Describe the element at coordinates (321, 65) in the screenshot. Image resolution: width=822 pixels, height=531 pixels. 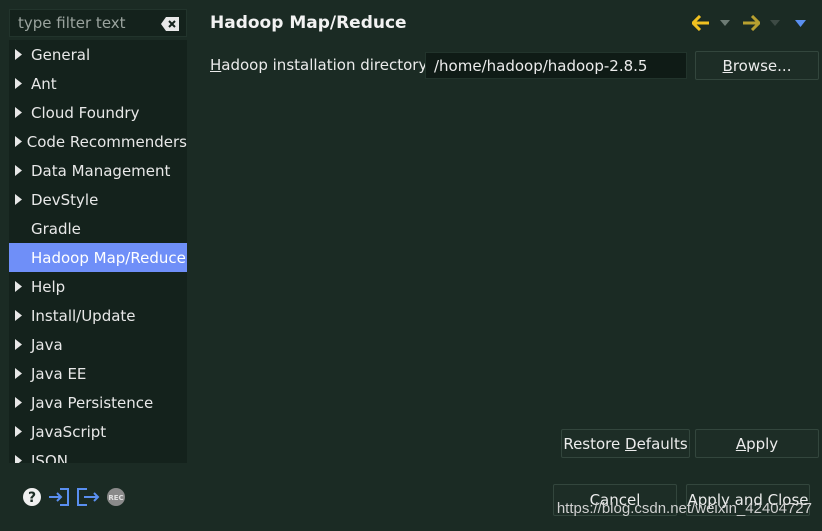
I see `hadoop-dir-label: Hadoop installation directory:` at that location.